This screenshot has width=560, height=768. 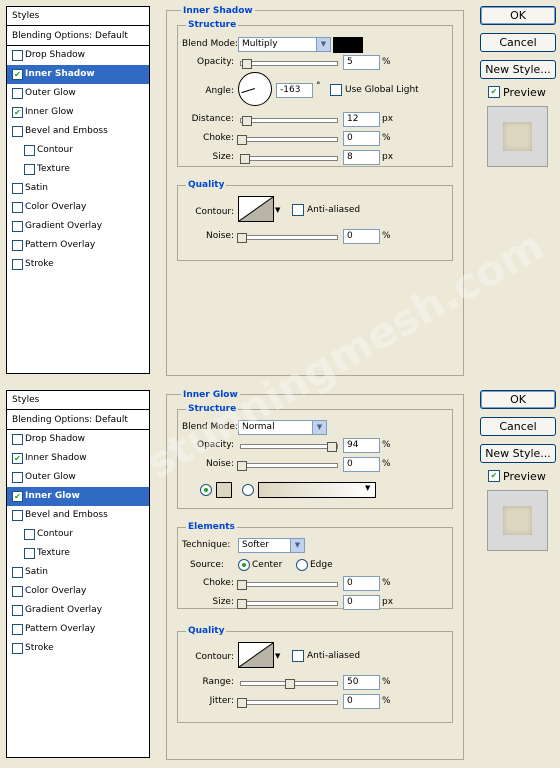 What do you see at coordinates (361, 682) in the screenshot?
I see `range-input: 50` at bounding box center [361, 682].